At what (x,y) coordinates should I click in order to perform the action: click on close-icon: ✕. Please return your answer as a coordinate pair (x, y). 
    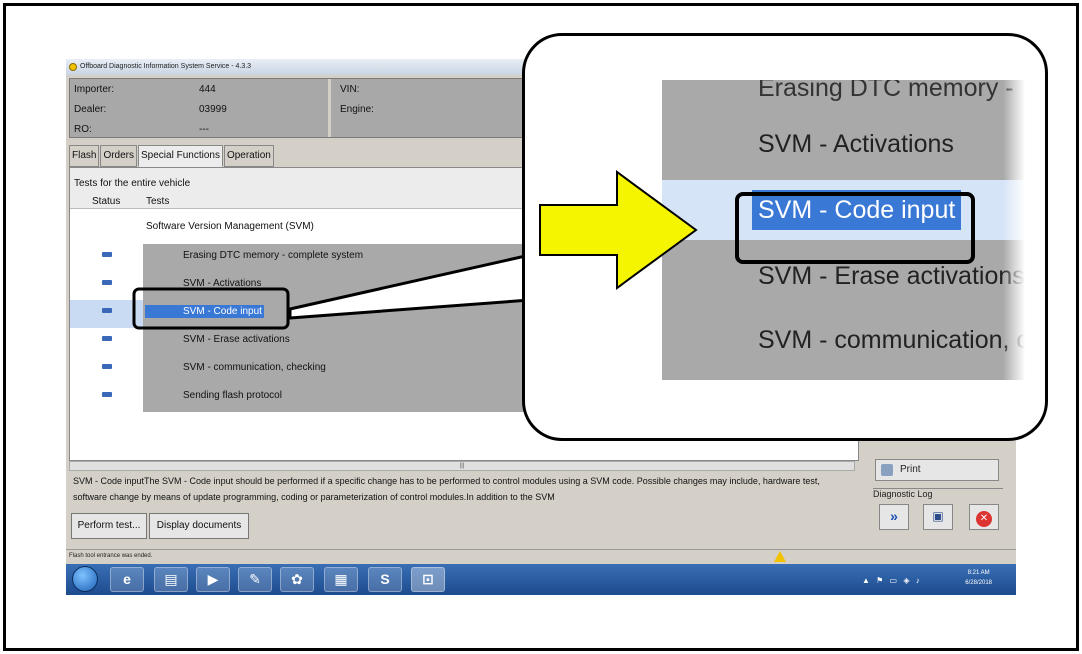
    Looking at the image, I should click on (984, 519).